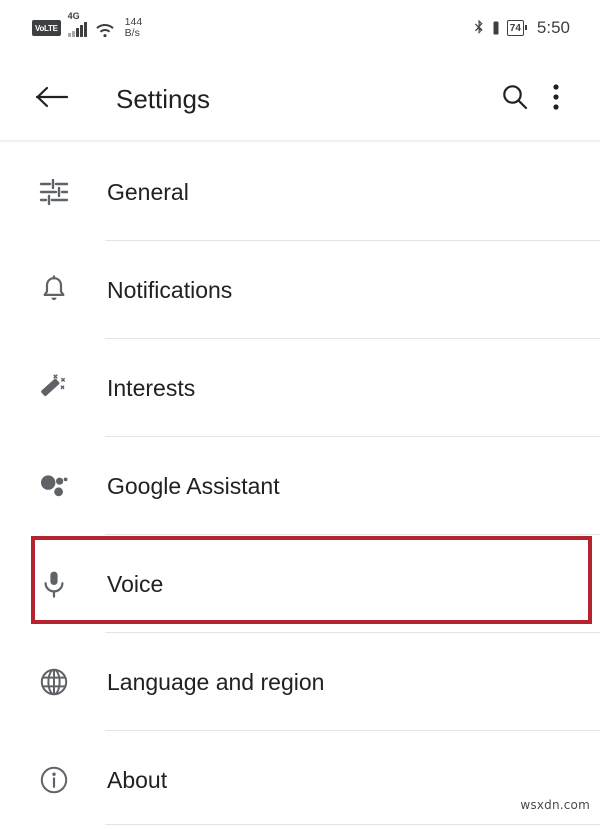  What do you see at coordinates (300, 780) in the screenshot?
I see `list-item-about: About` at bounding box center [300, 780].